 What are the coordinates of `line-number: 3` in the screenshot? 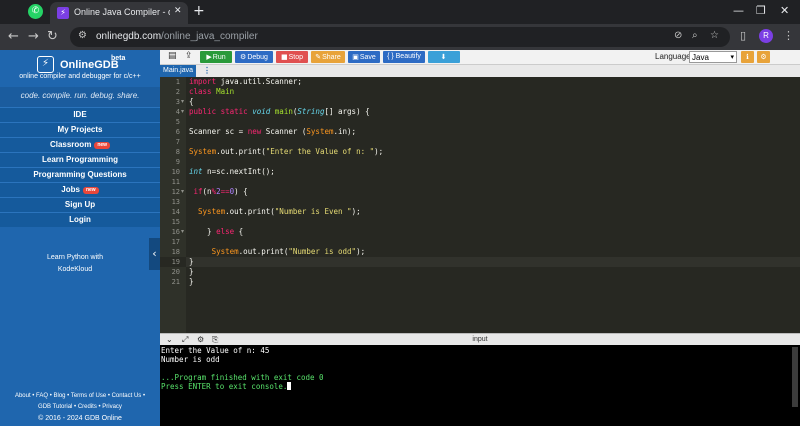 It's located at (177, 102).